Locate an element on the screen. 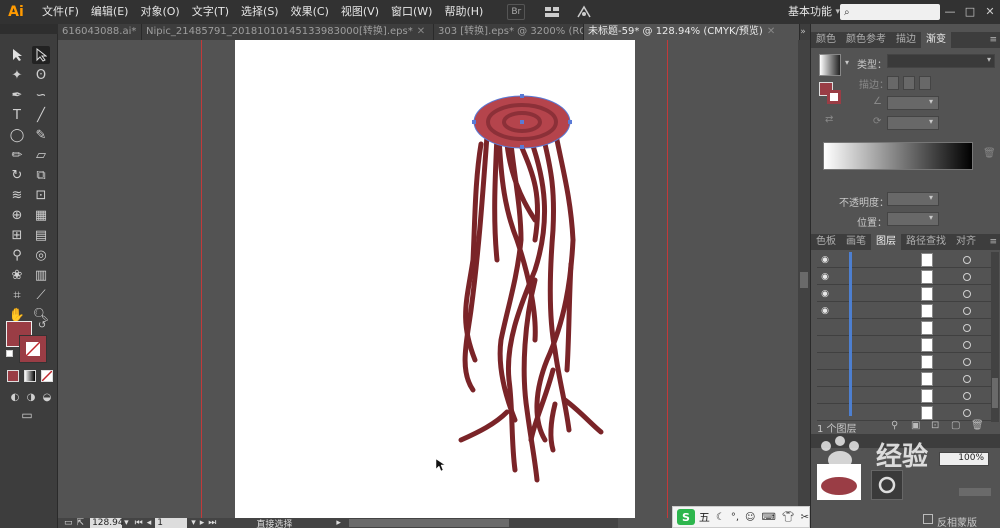  ime-mode: 五 is located at coordinates (704, 517).